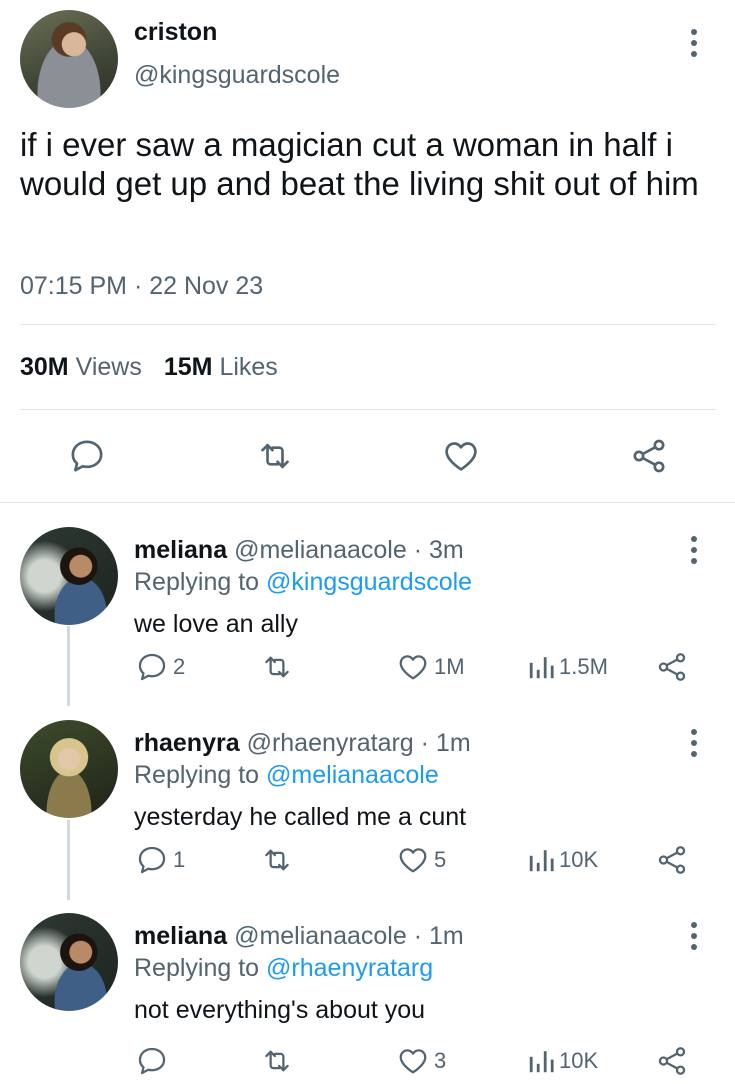 The image size is (735, 1084). I want to click on like-button: 5, so click(421, 860).